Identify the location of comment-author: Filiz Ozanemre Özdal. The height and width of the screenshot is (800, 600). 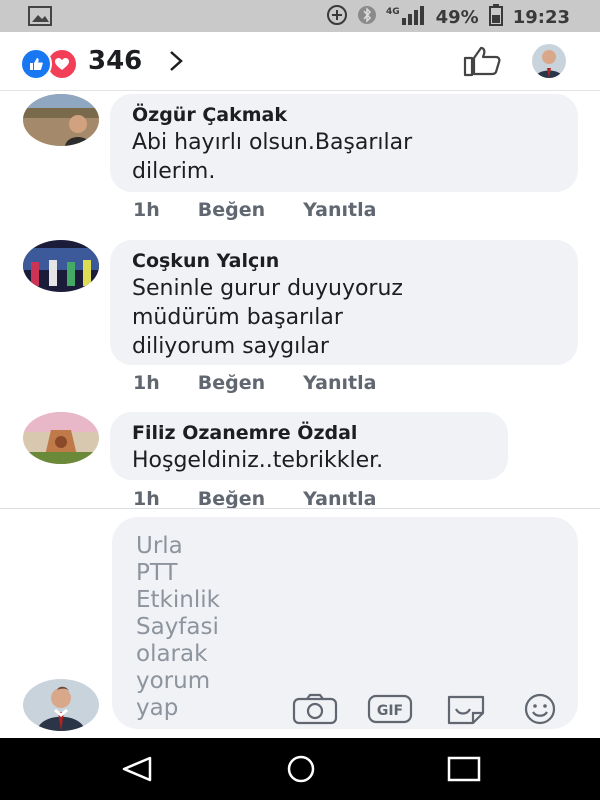
(309, 433).